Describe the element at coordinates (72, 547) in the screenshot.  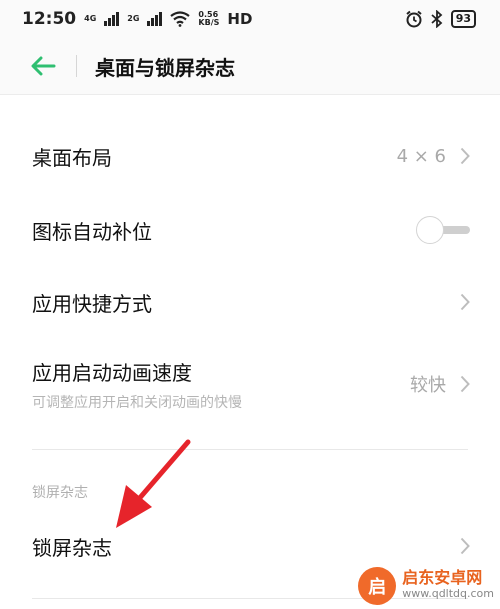
I see `setting-label: 锁屏杂志` at that location.